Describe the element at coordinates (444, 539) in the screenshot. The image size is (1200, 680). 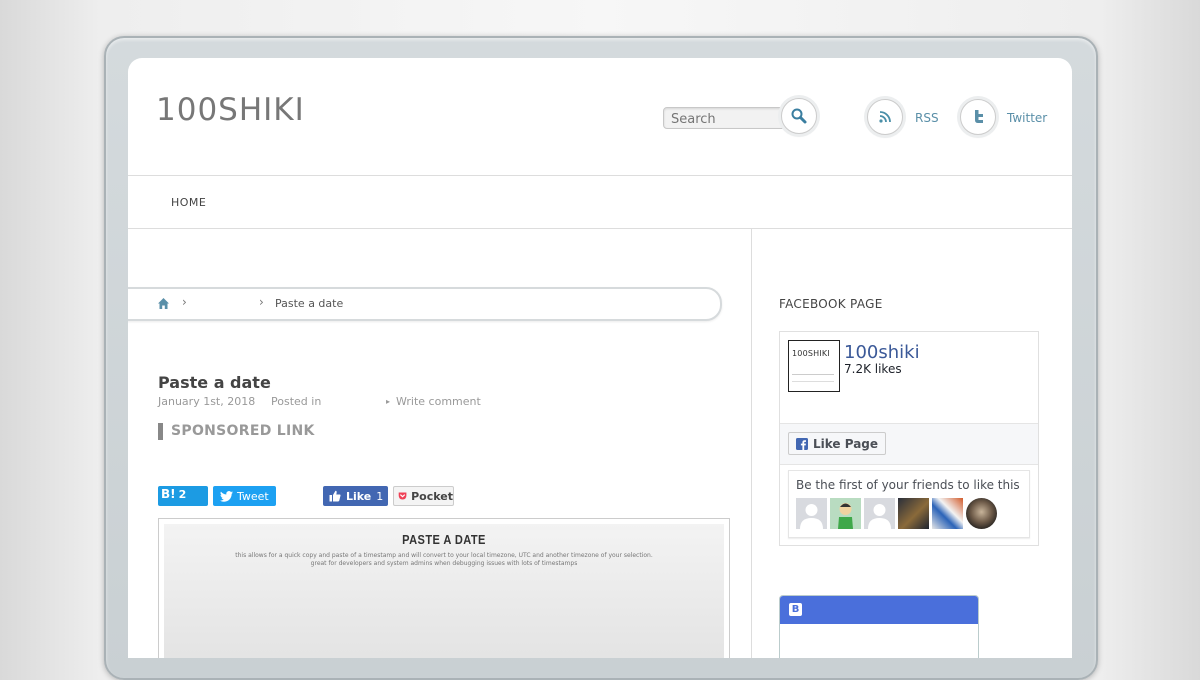
I see `screenshot-title: PASTE A DATE` at that location.